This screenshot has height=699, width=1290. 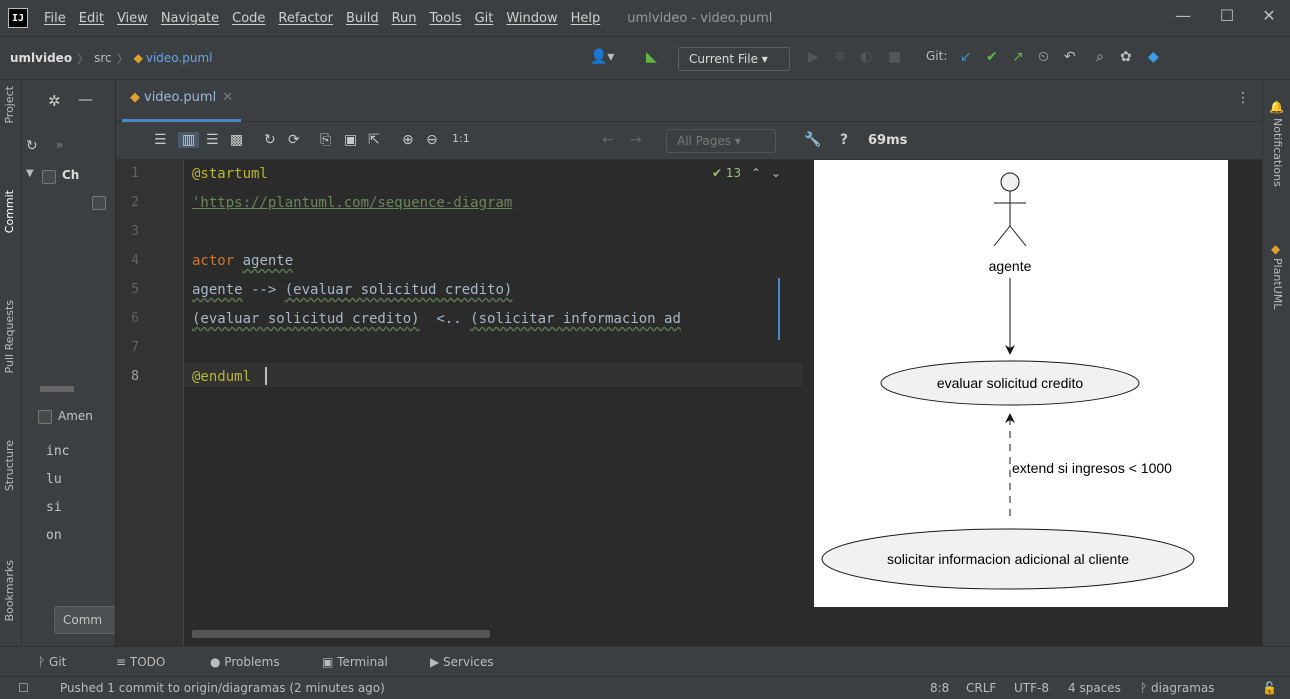 What do you see at coordinates (23, 688) in the screenshot?
I see `panel-toggle-icon: ☐` at bounding box center [23, 688].